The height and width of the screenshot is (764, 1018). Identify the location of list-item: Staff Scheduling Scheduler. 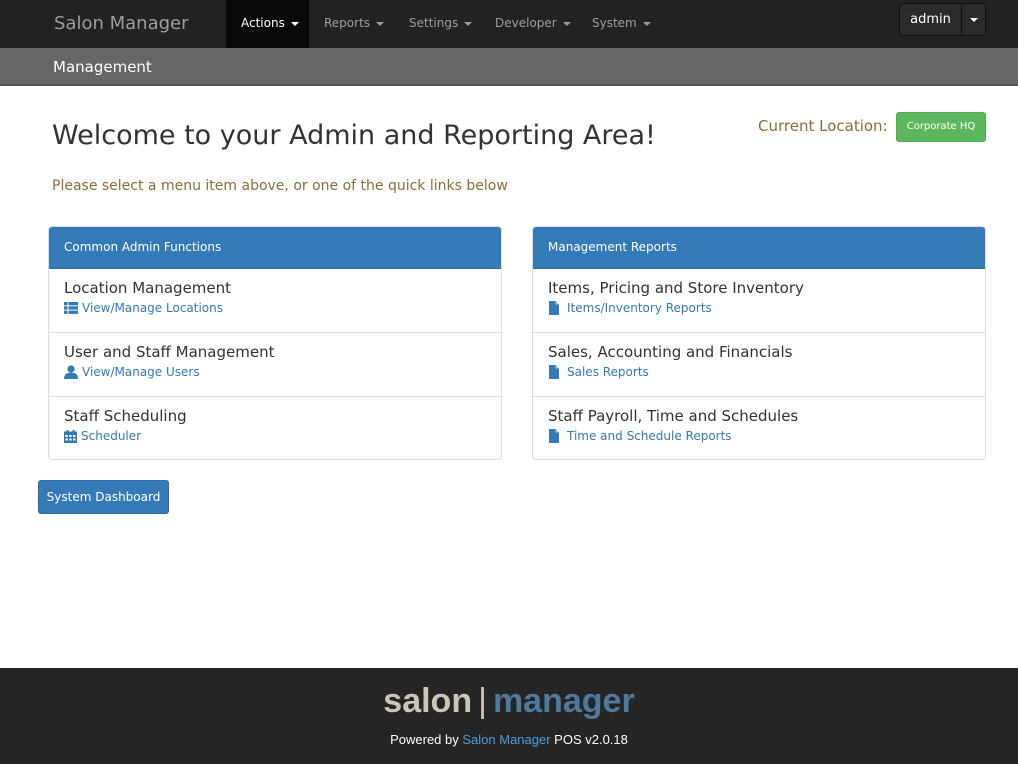
(275, 428).